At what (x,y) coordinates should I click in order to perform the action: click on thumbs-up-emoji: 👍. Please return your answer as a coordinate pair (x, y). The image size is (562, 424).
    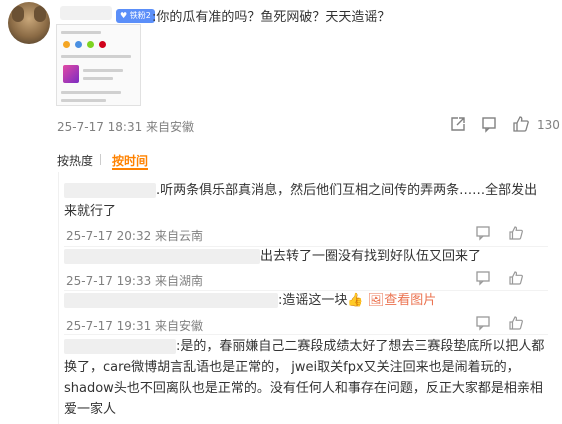
    Looking at the image, I should click on (355, 300).